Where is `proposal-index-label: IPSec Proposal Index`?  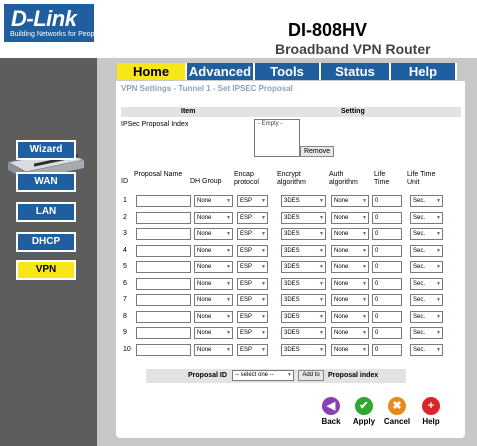 proposal-index-label: IPSec Proposal Index is located at coordinates (155, 124).